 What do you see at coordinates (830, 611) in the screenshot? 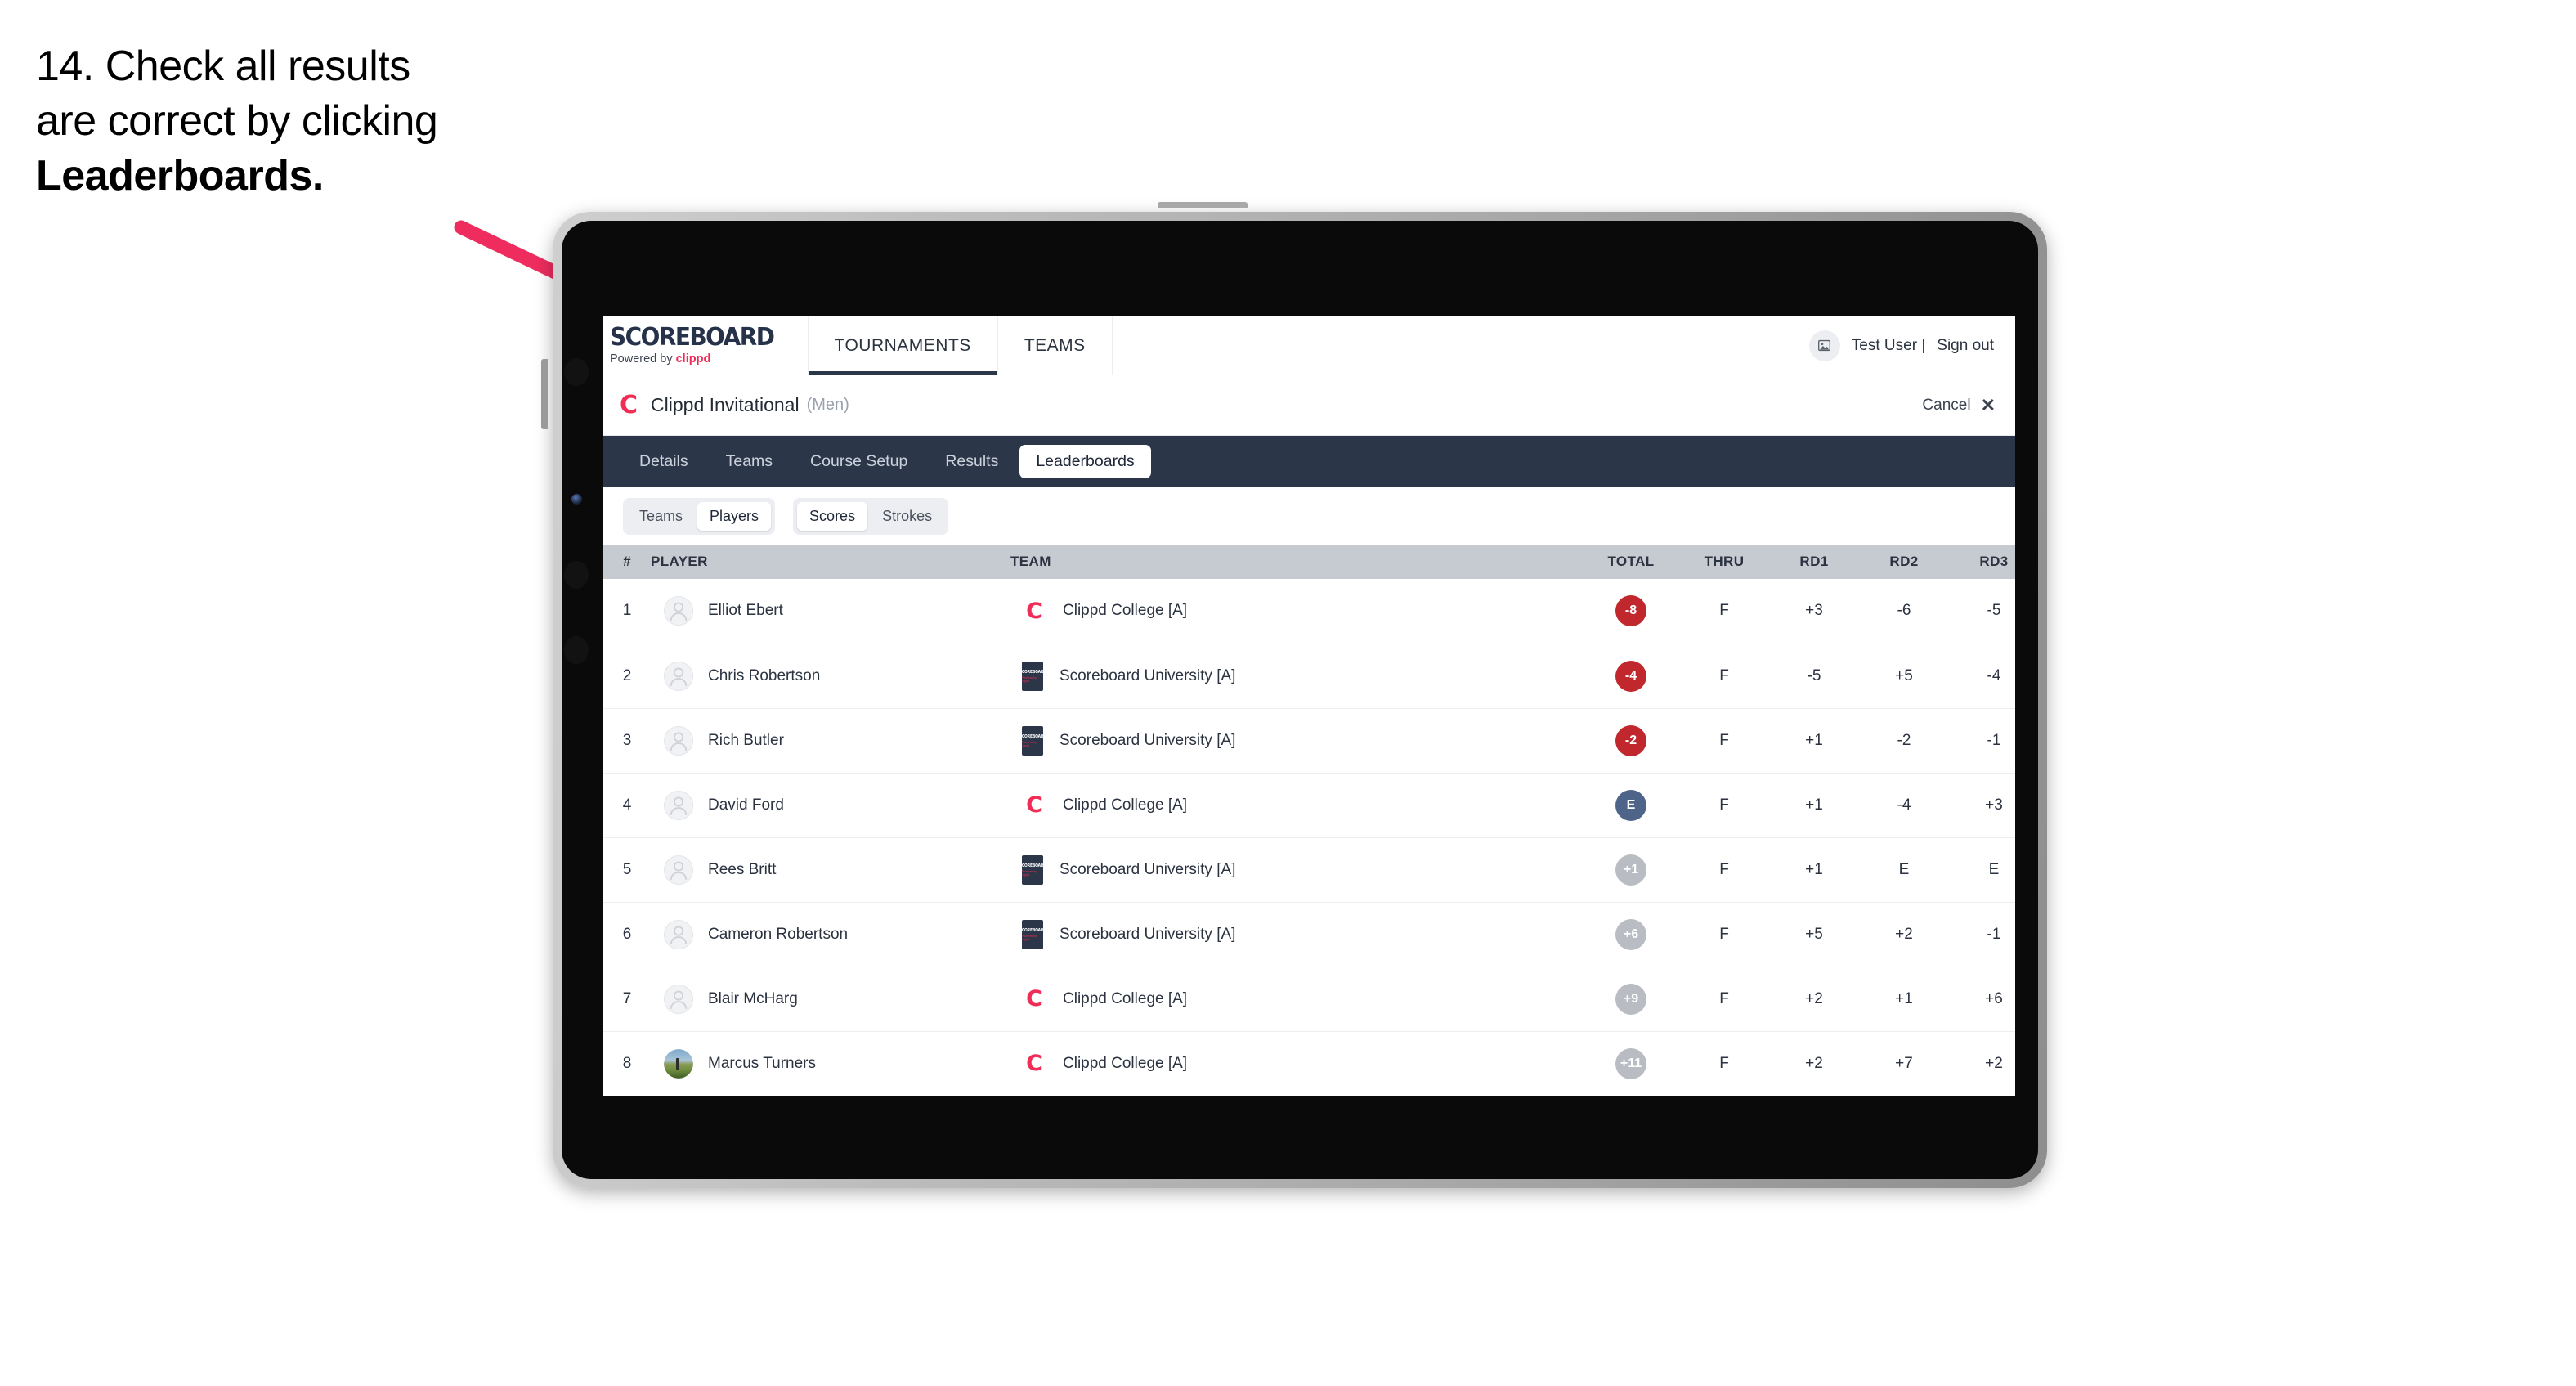
I see `cell-player: Elliot Ebert` at bounding box center [830, 611].